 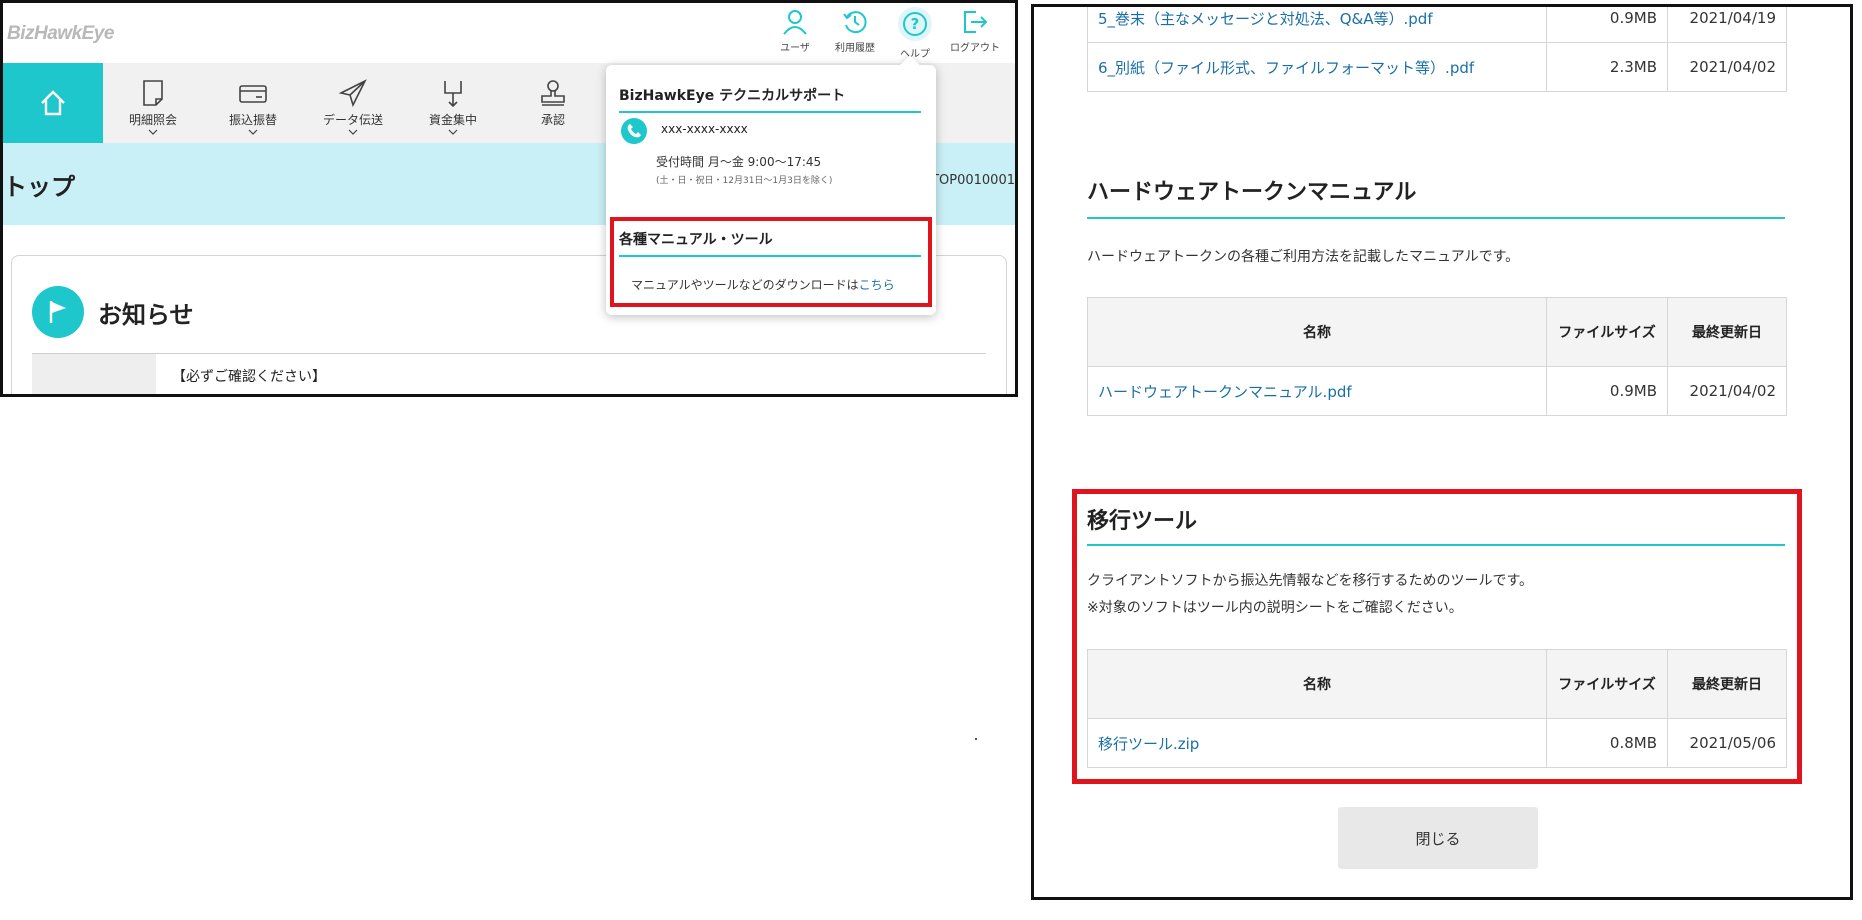 I want to click on help-icon: ?, so click(x=915, y=24).